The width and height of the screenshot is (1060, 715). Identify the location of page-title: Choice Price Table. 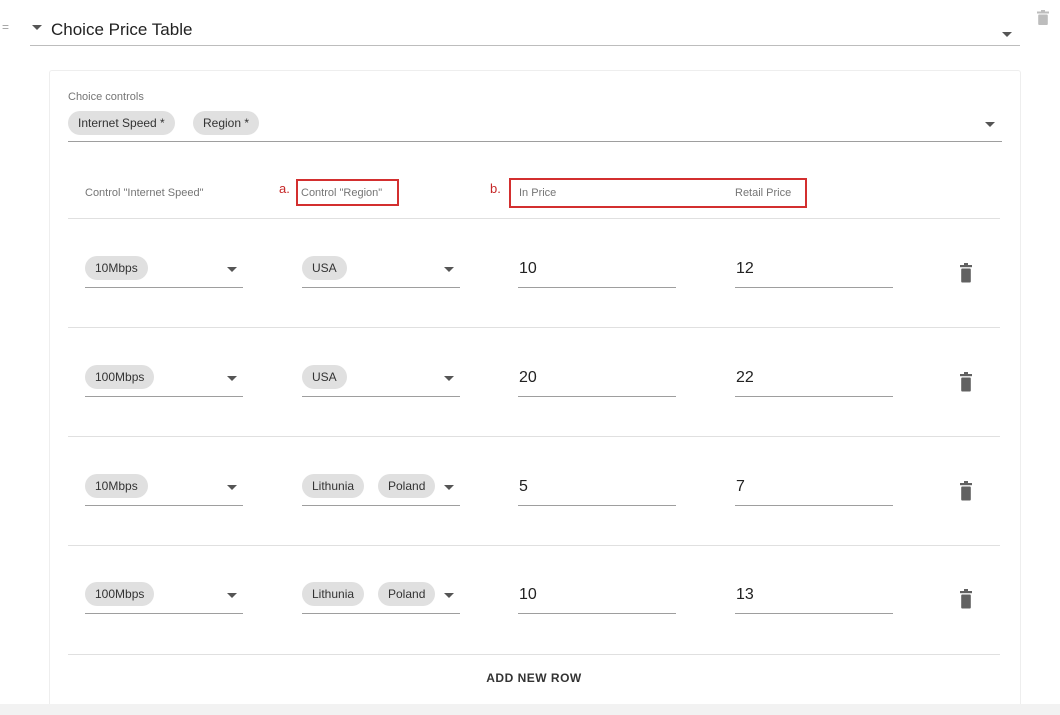
(122, 29).